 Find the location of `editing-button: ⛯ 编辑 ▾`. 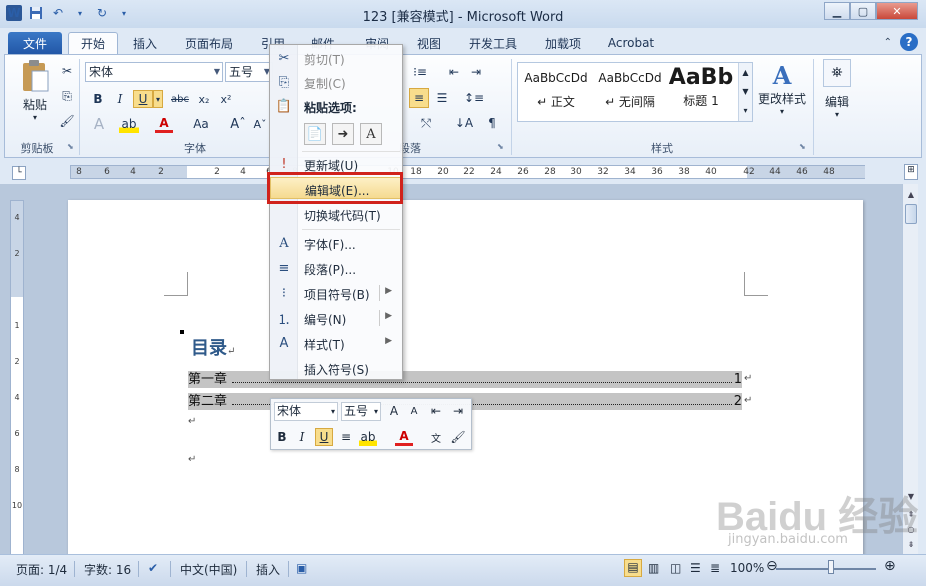

editing-button: ⛯ 编辑 ▾ is located at coordinates (837, 89).